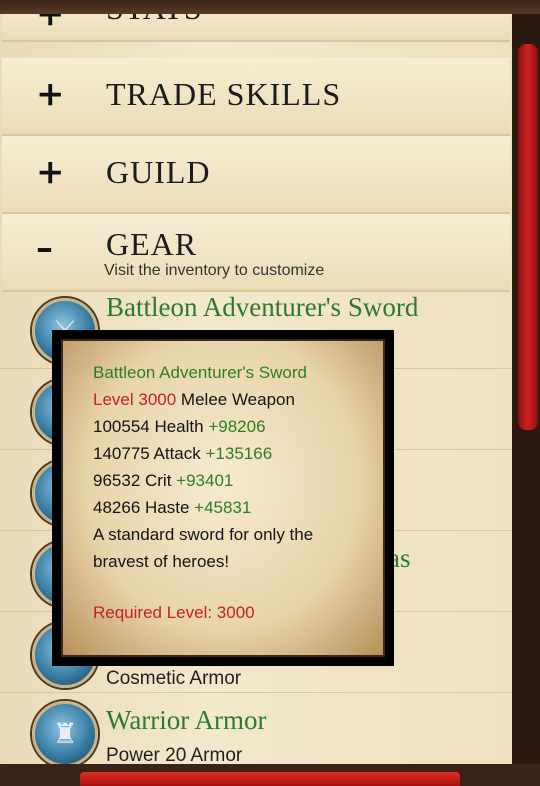  Describe the element at coordinates (223, 507) in the screenshot. I see `stat-bonus: +45831` at that location.